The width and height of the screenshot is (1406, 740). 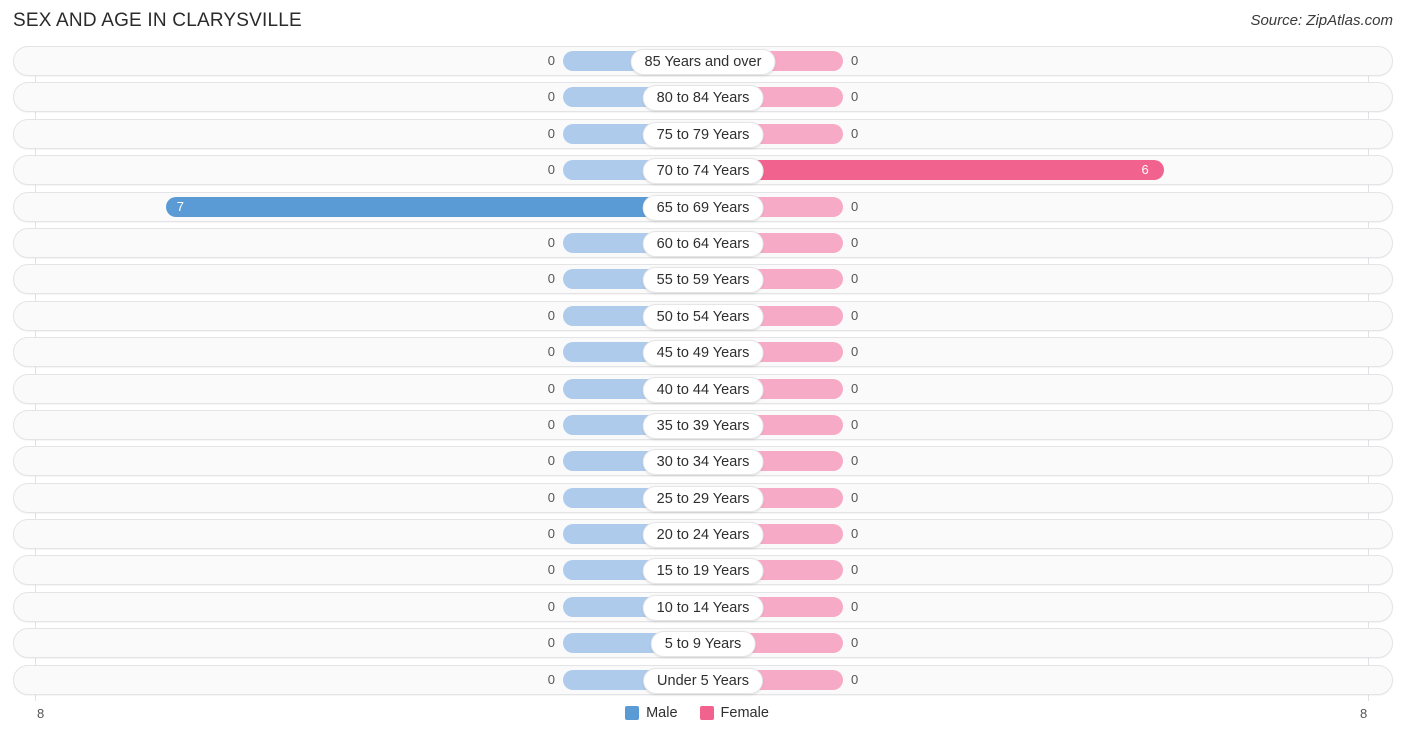 I want to click on legend-item-male: Male, so click(x=651, y=713).